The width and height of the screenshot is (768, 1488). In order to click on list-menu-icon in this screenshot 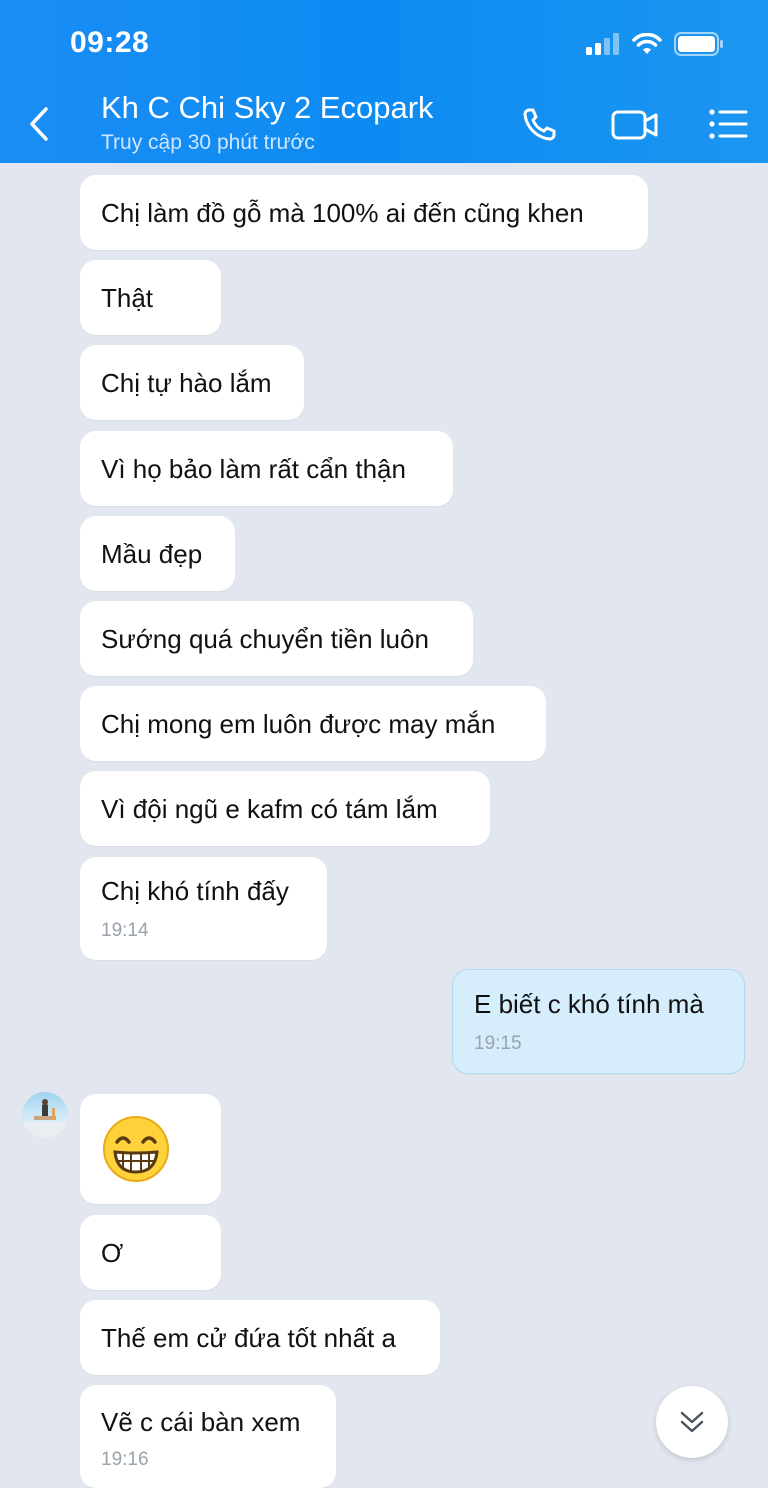, I will do `click(728, 124)`.